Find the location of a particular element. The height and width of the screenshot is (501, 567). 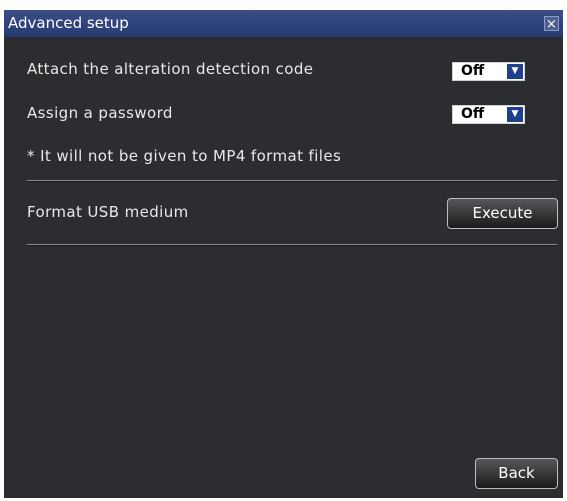

alteration-detection-label: Attach the alteration detection code is located at coordinates (170, 69).